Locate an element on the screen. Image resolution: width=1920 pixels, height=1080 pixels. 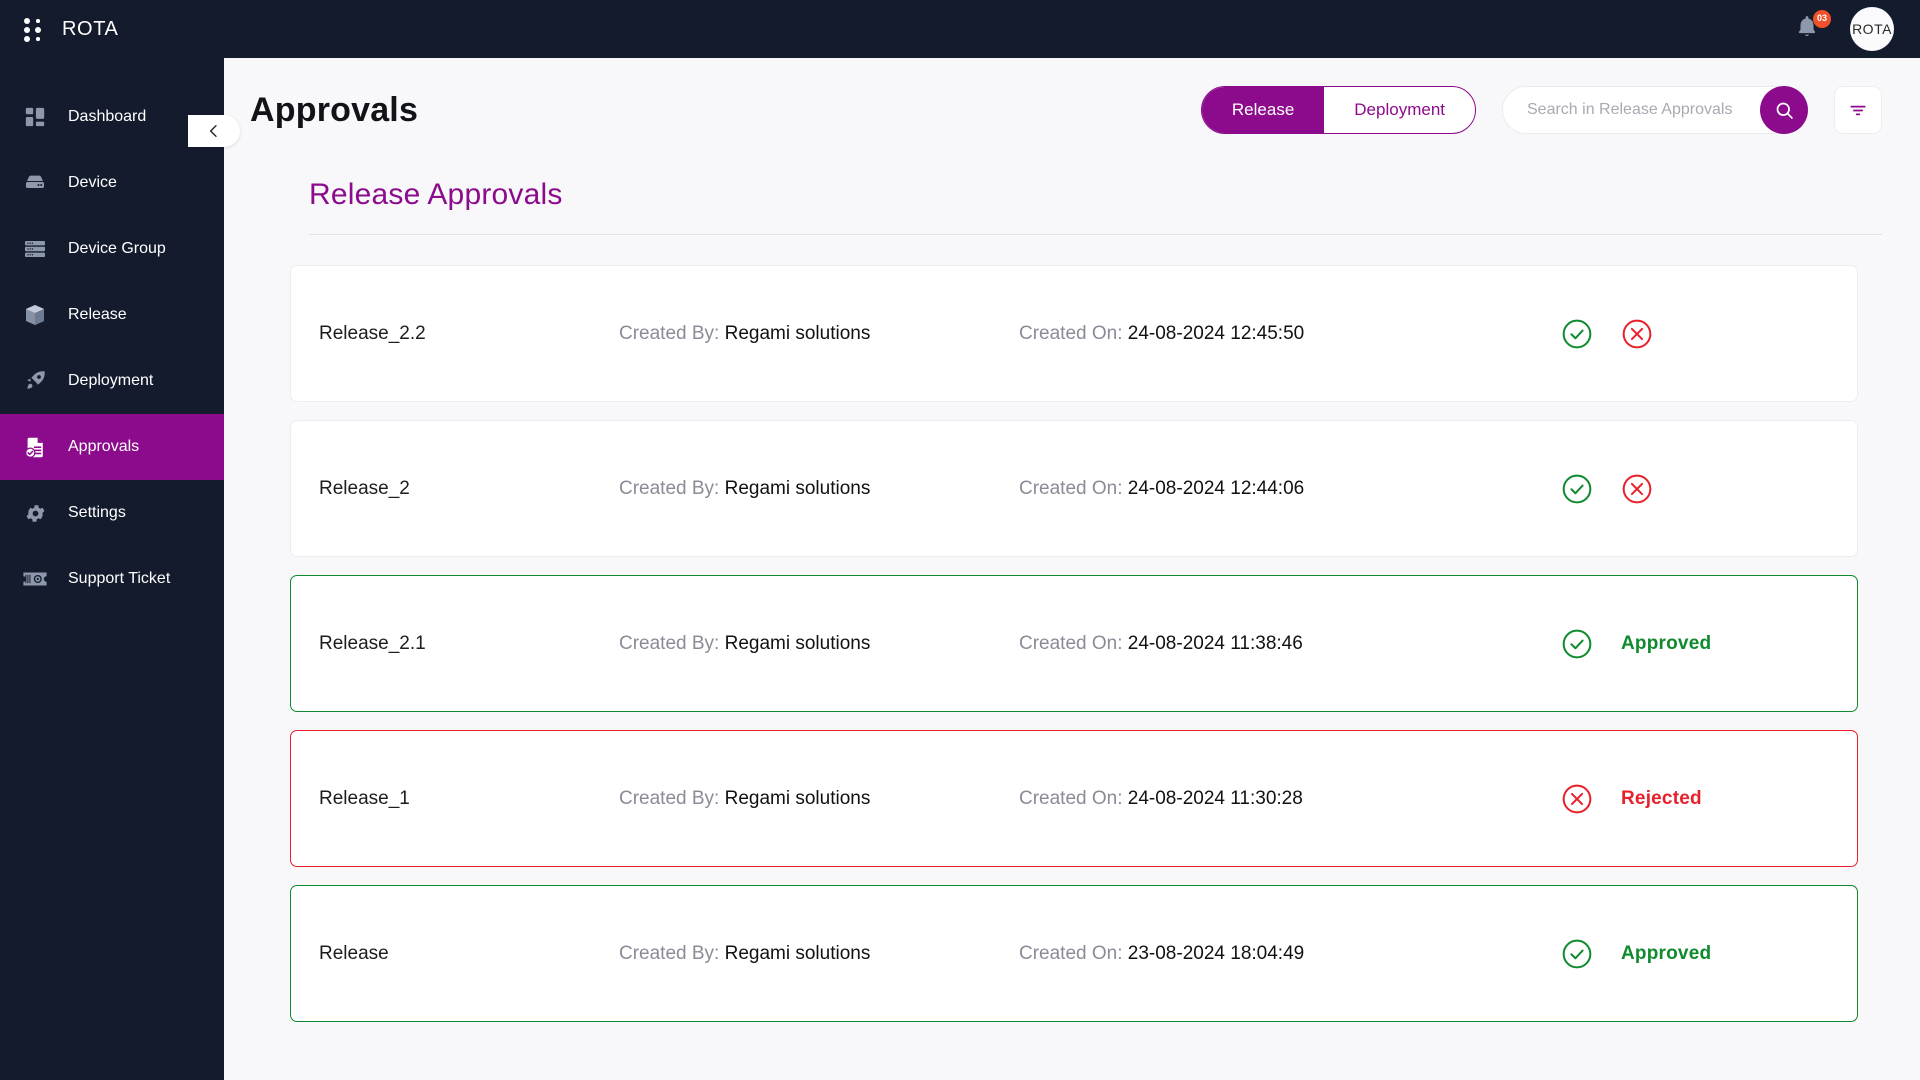
dots-grid-icon is located at coordinates (35, 29).